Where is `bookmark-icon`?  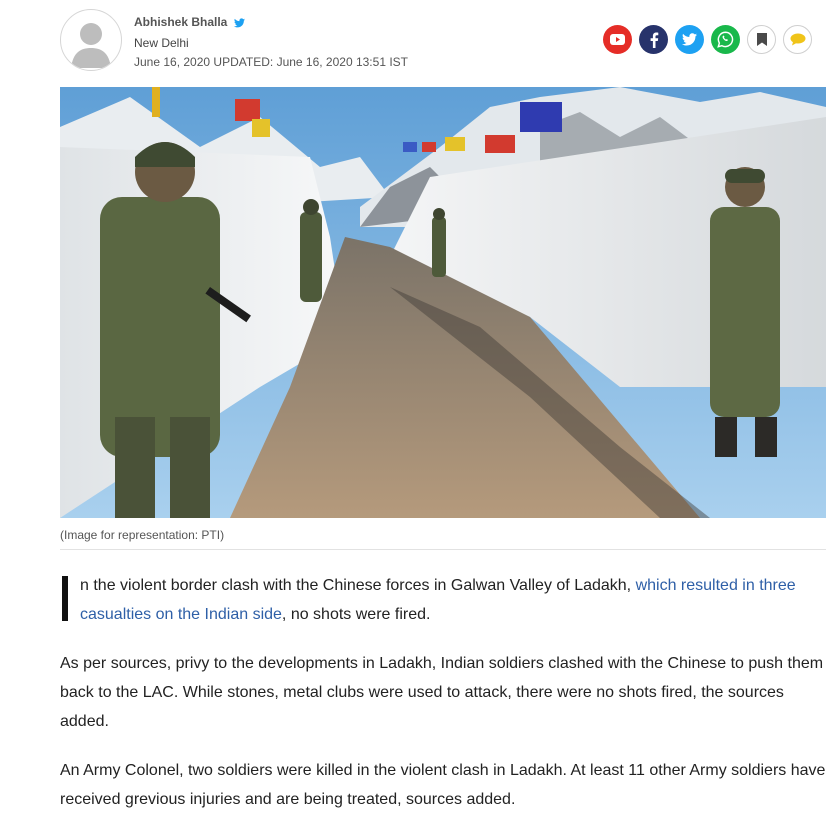
bookmark-icon is located at coordinates (761, 39).